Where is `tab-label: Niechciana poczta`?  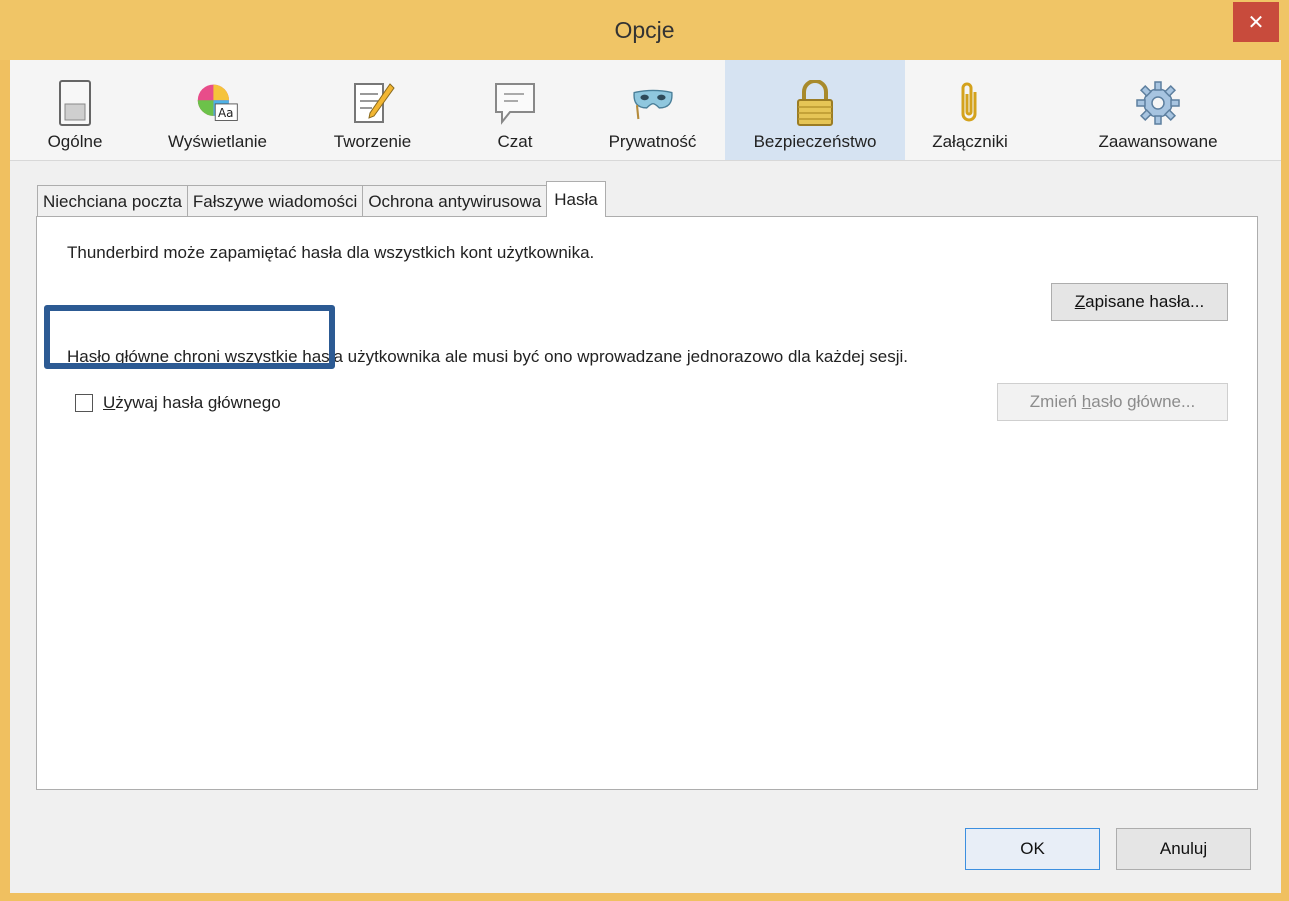
tab-label: Niechciana poczta is located at coordinates (112, 201).